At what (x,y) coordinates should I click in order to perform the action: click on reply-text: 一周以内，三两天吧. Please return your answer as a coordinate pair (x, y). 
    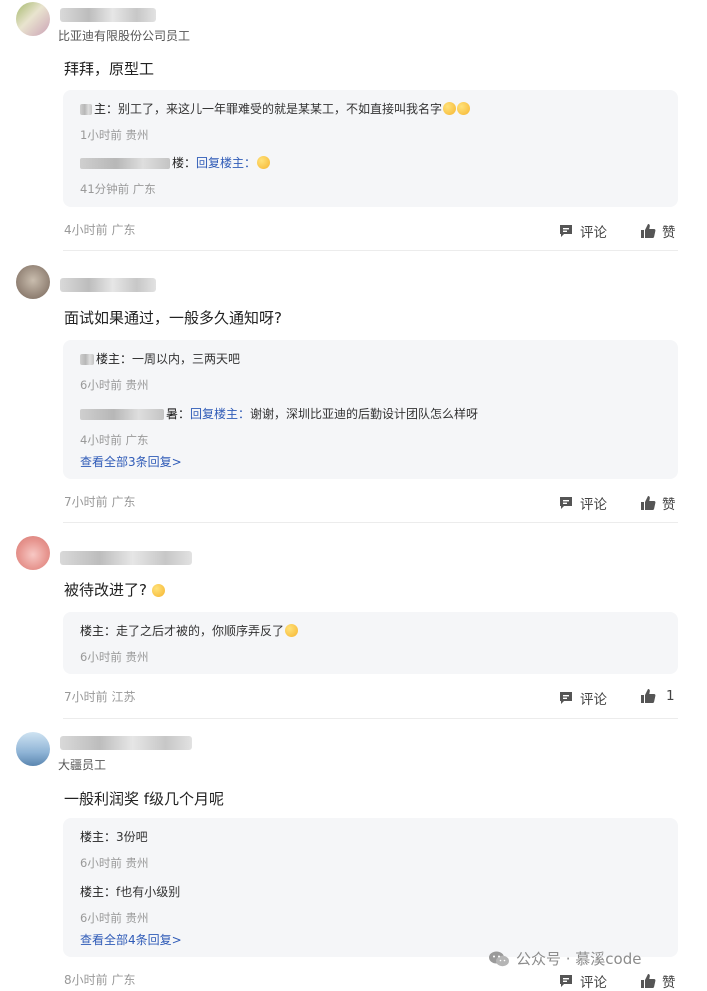
    Looking at the image, I should click on (186, 359).